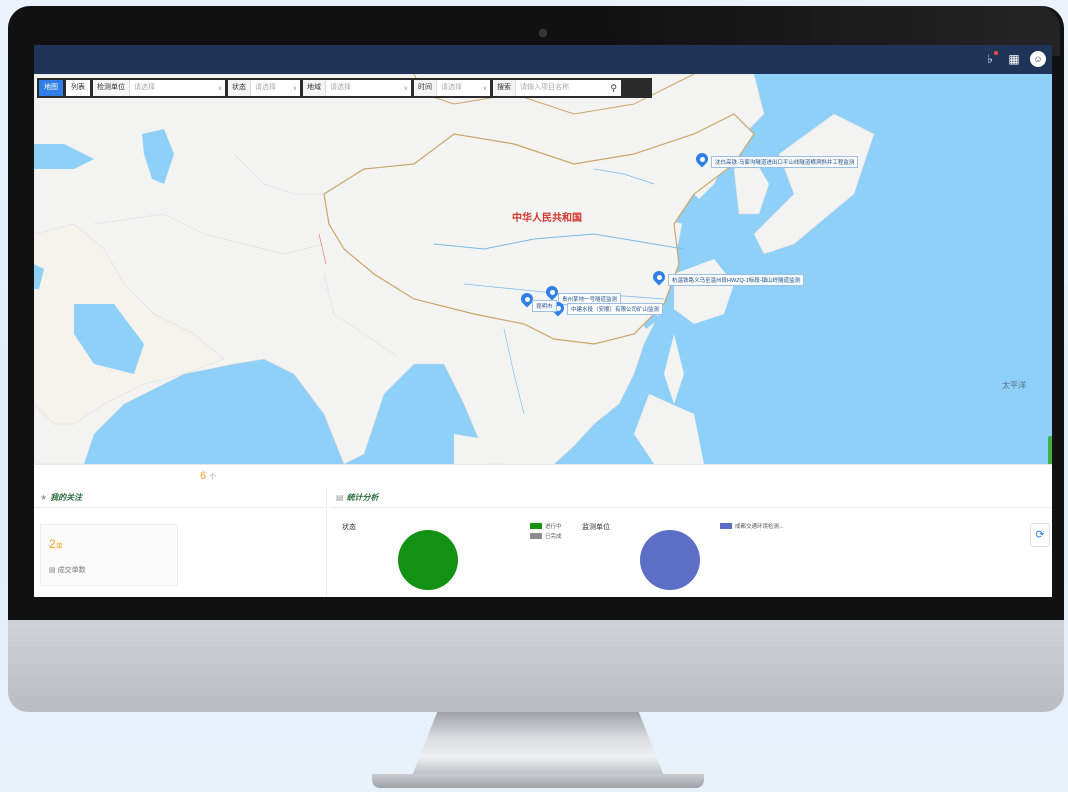  What do you see at coordinates (239, 88) in the screenshot?
I see `status-label: 状态` at bounding box center [239, 88].